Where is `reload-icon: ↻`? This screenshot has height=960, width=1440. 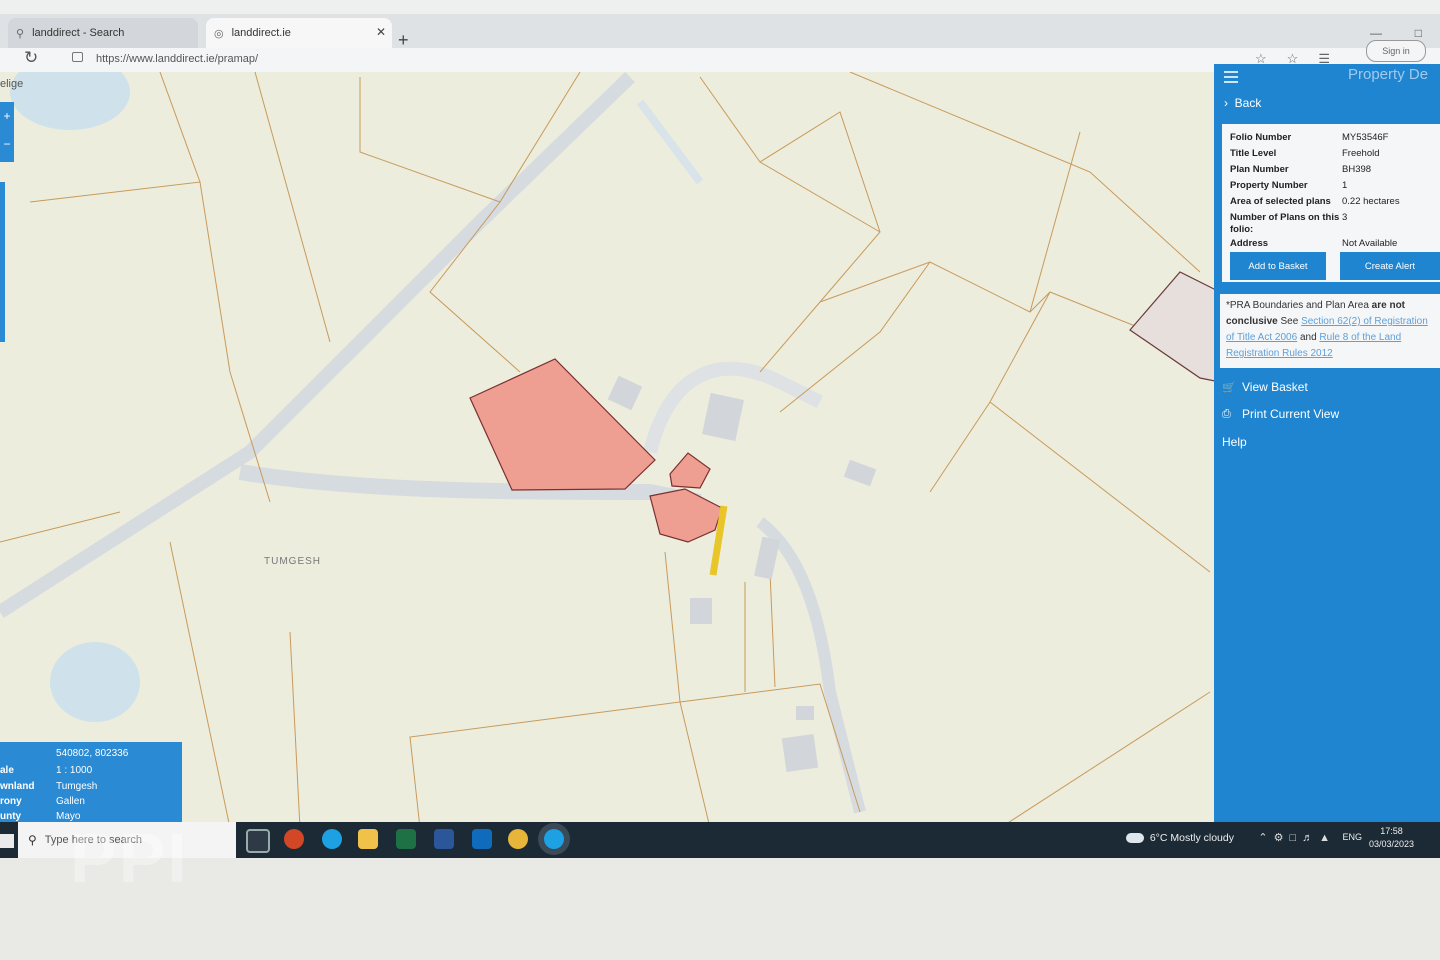 reload-icon: ↻ is located at coordinates (31, 58).